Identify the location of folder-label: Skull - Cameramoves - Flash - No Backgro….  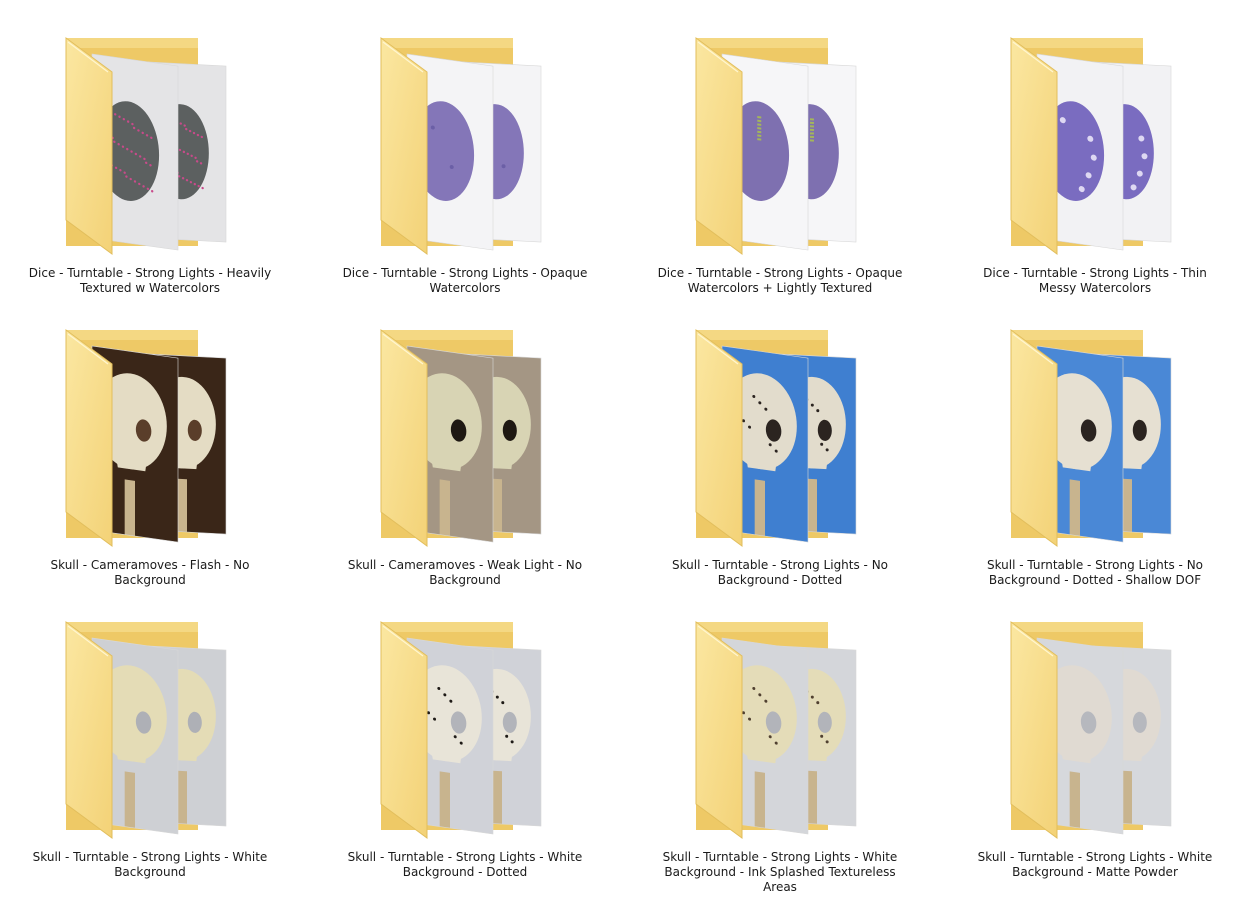
(150, 572).